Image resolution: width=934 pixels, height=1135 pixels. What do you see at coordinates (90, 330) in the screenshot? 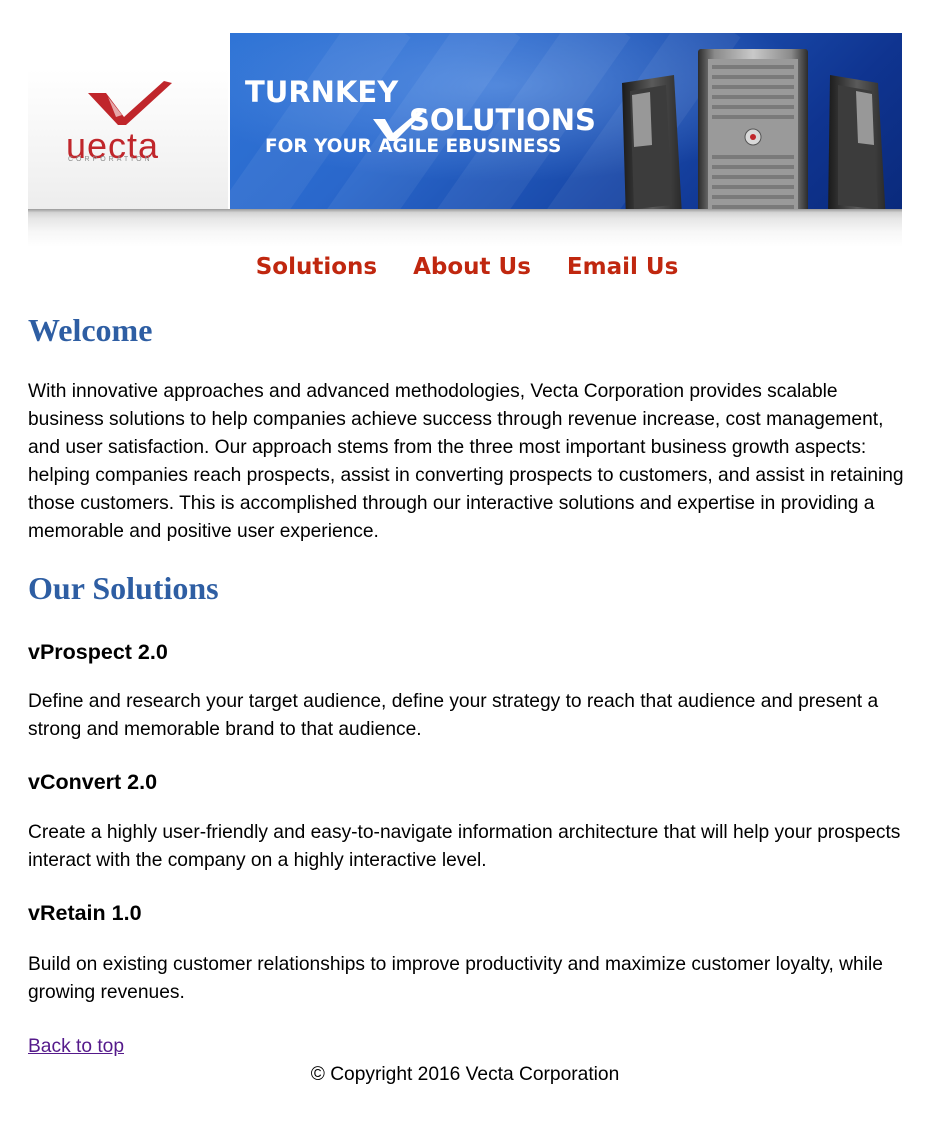
I see `welcome-heading: Welcome` at bounding box center [90, 330].